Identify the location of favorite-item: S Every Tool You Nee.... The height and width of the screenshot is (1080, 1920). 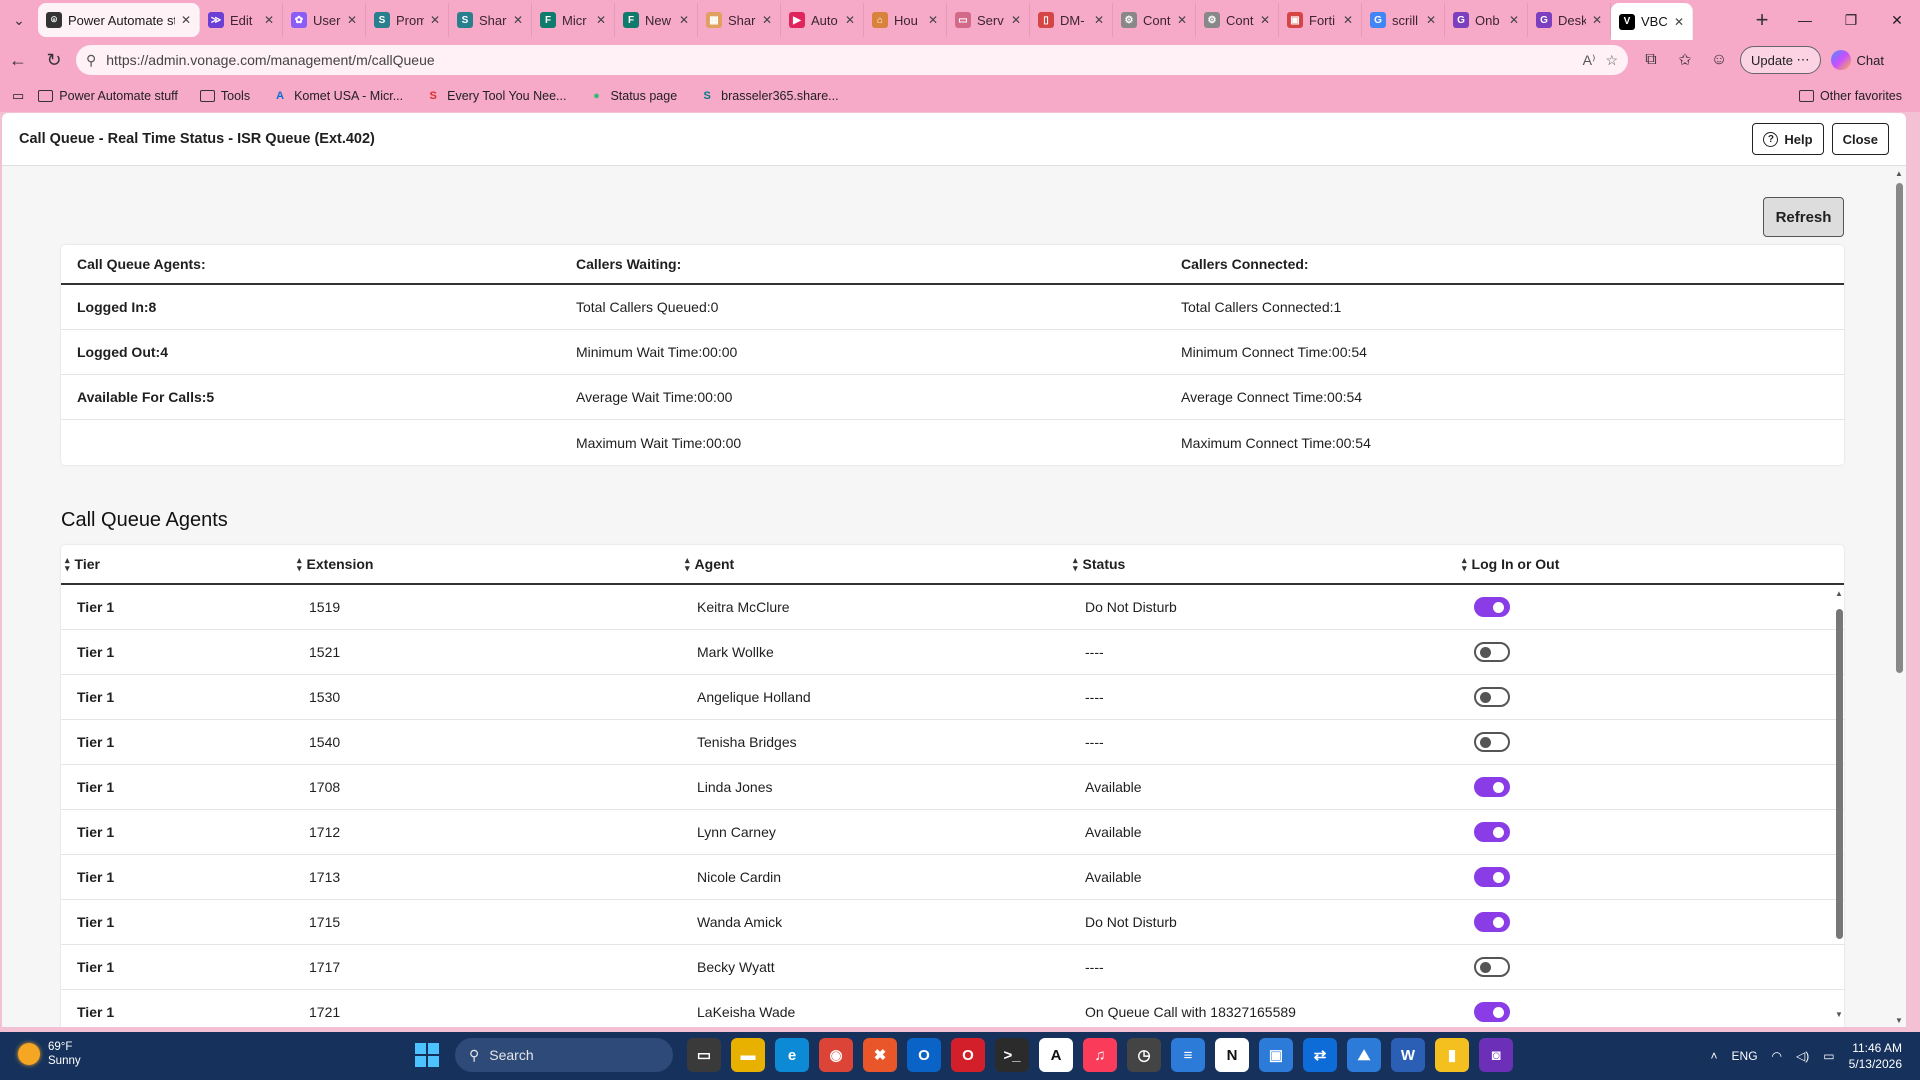
(495, 96).